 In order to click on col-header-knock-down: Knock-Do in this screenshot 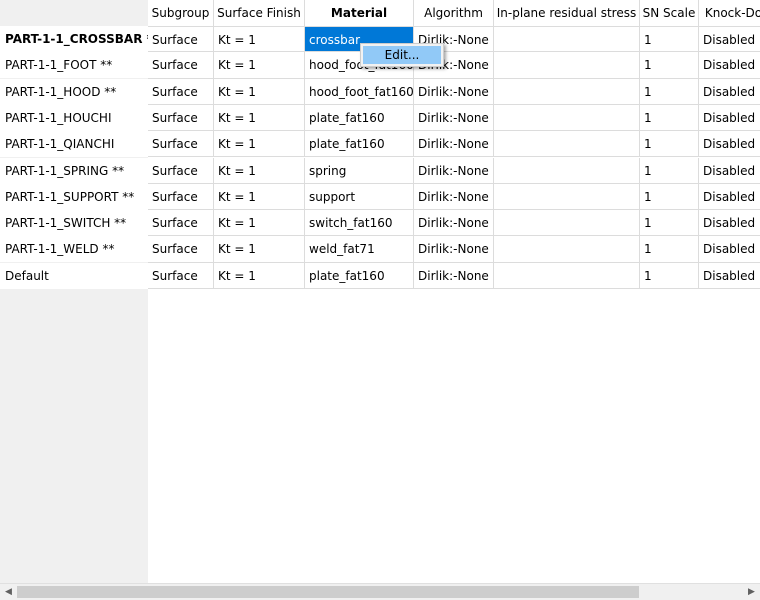, I will do `click(729, 13)`.